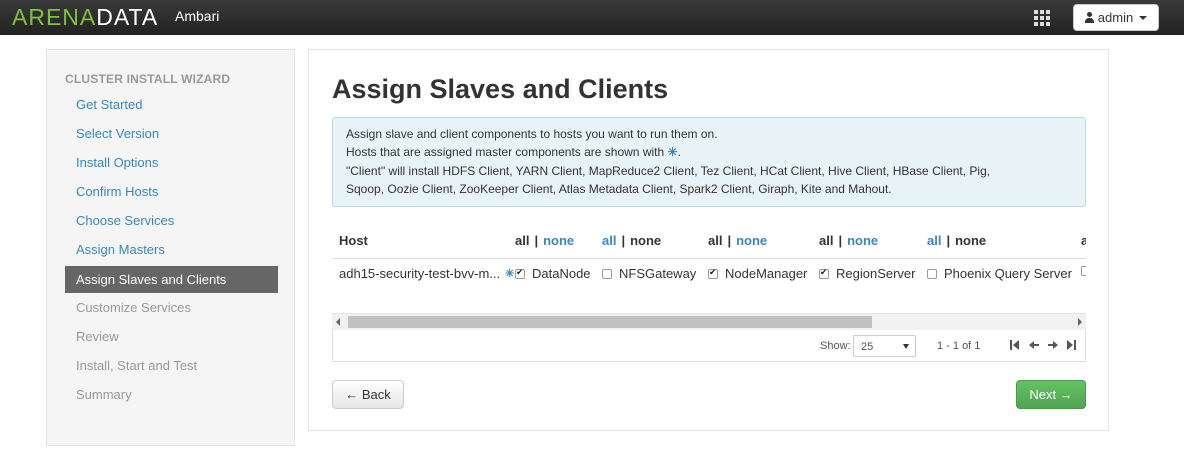  I want to click on cell-nodemanager: NodeManager, so click(757, 273).